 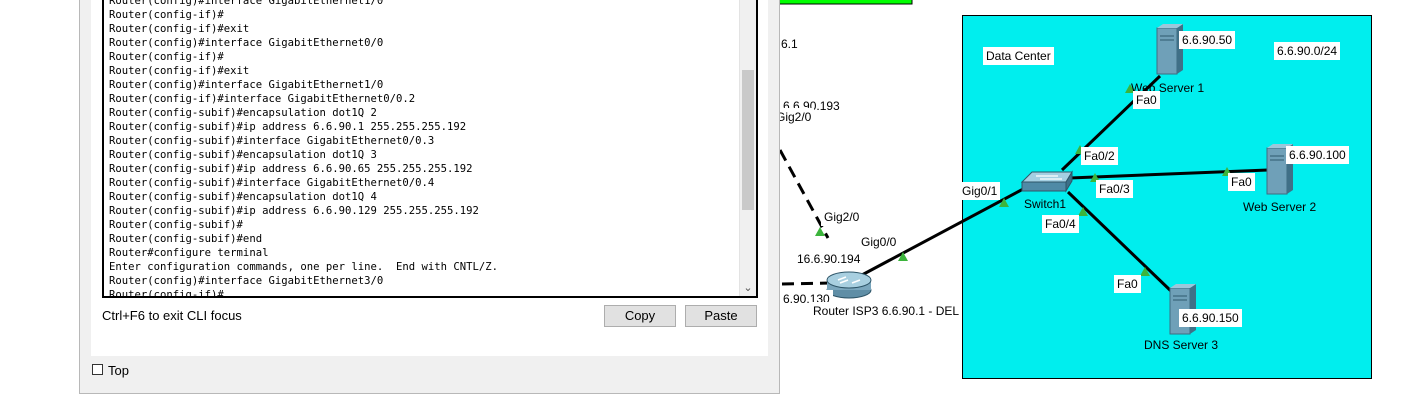 What do you see at coordinates (748, 140) in the screenshot?
I see `cli-scroll-thumb` at bounding box center [748, 140].